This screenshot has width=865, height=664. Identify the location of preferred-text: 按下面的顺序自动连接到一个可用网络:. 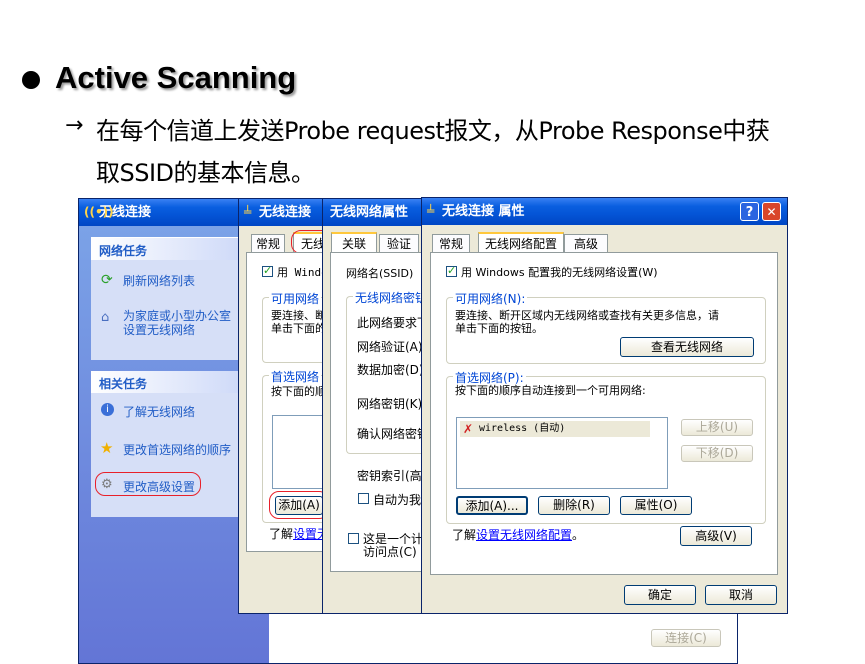
(550, 390).